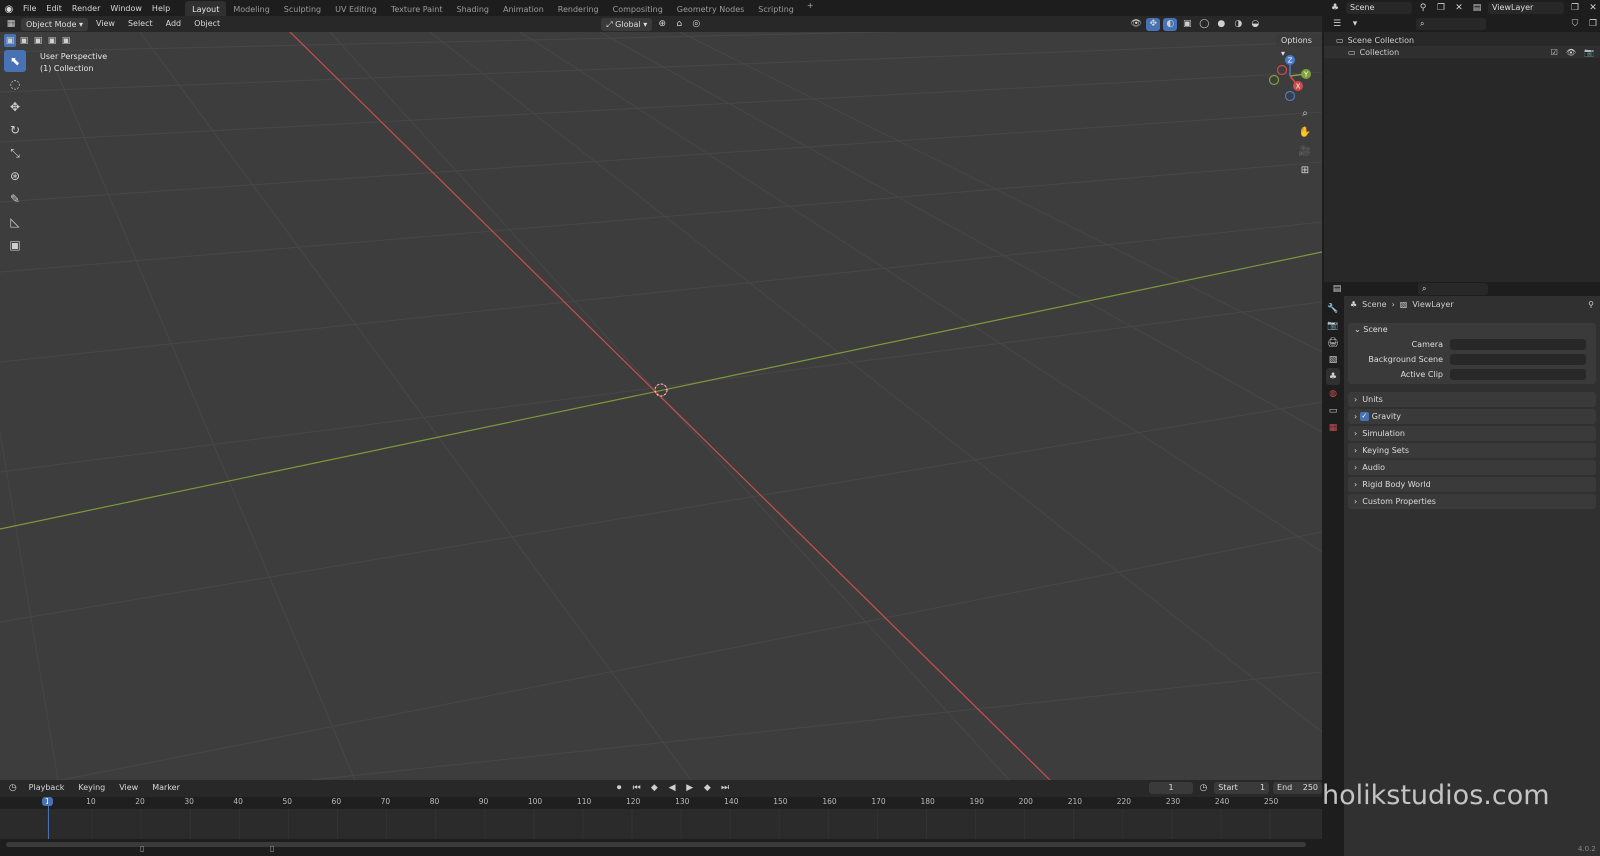 This screenshot has width=1600, height=856. What do you see at coordinates (1441, 8) in the screenshot?
I see `new-scene-icon: ❐` at bounding box center [1441, 8].